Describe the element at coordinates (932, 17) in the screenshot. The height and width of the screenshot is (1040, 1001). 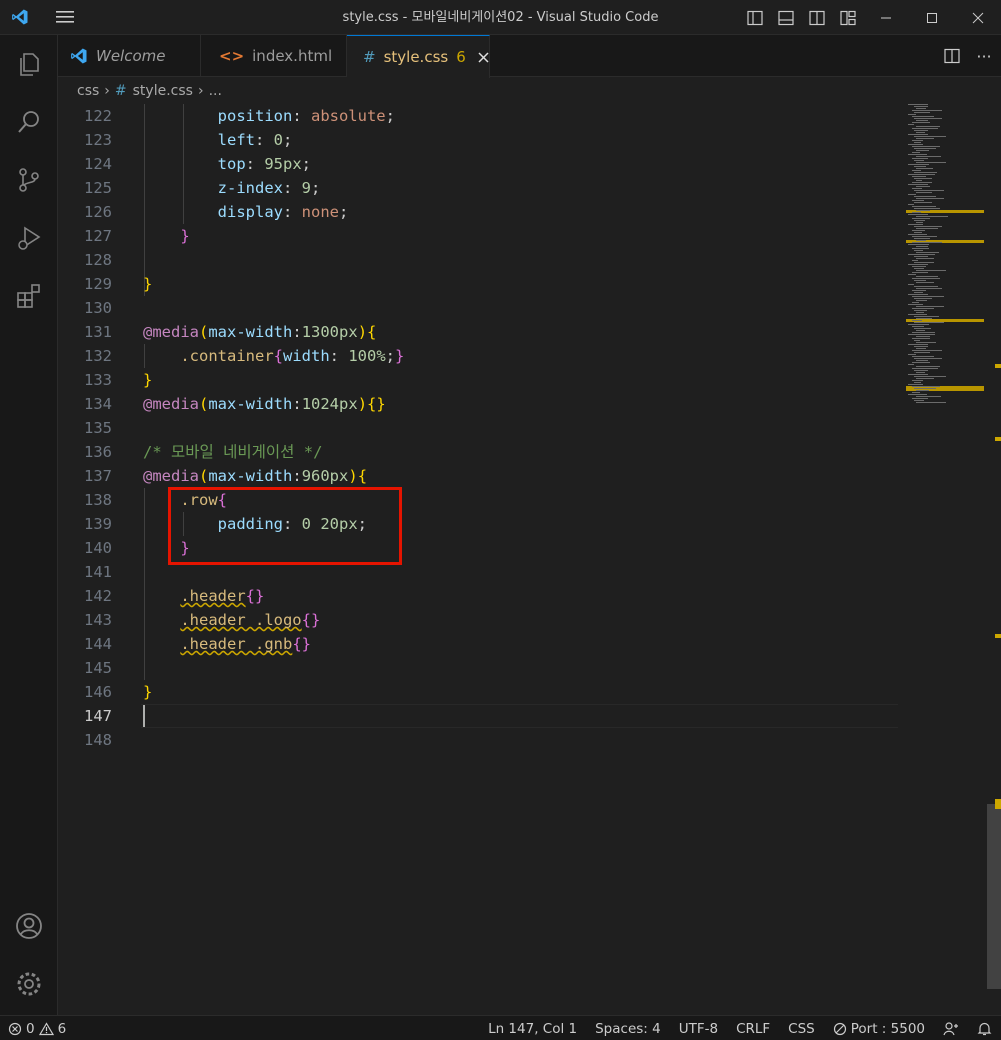
I see `maximize-icon` at that location.